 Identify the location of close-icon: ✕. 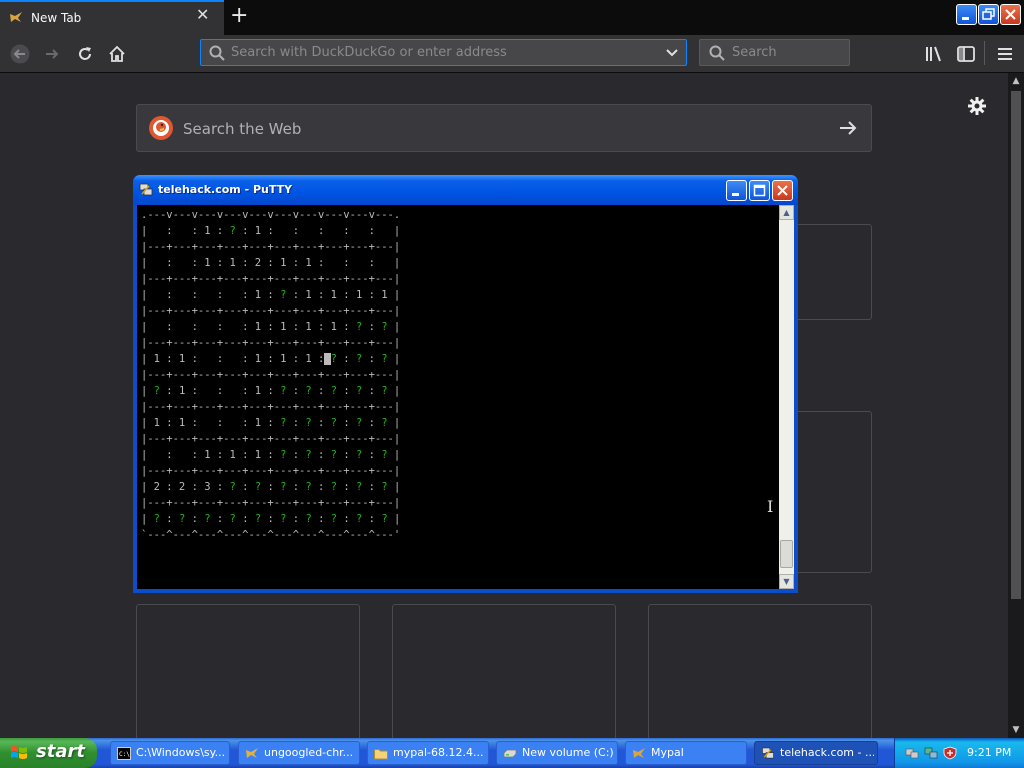
(202, 14).